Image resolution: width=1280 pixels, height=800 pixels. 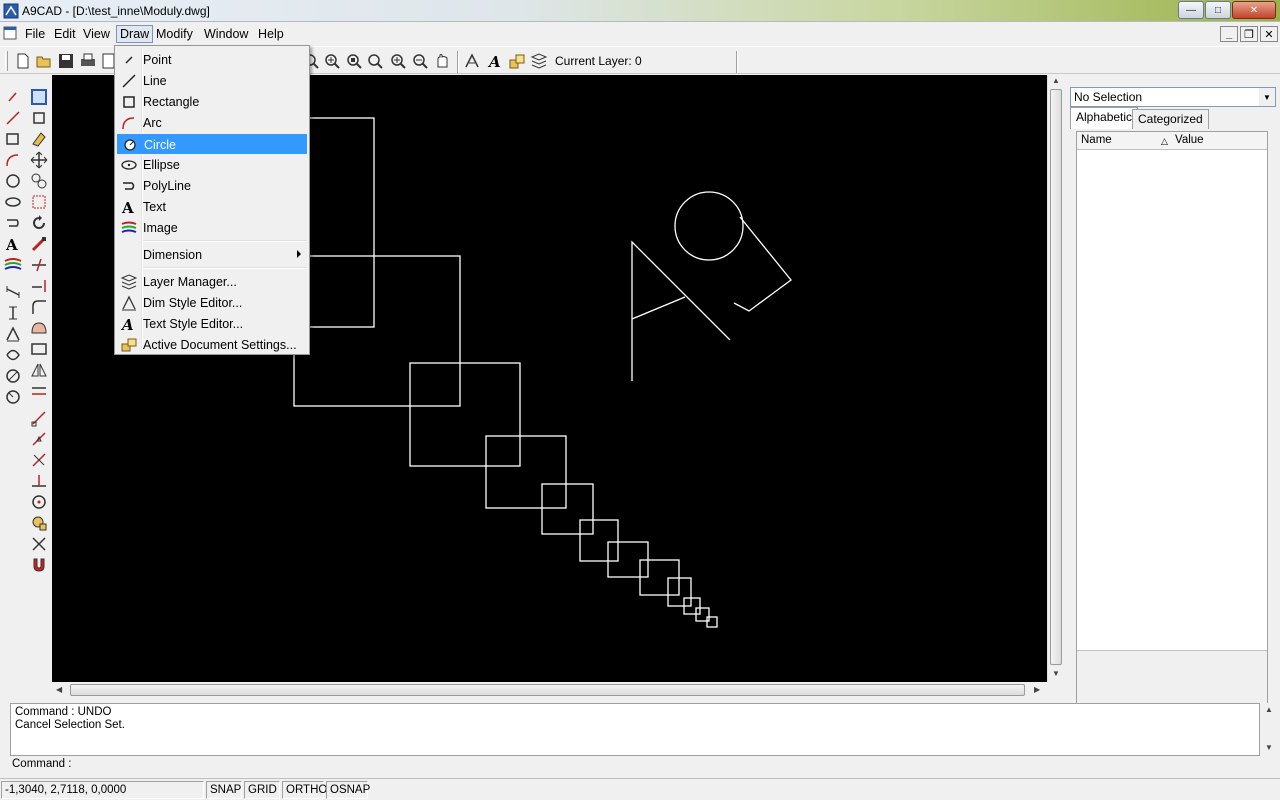 What do you see at coordinates (1249, 34) in the screenshot?
I see `doc-restore-button: ❐` at bounding box center [1249, 34].